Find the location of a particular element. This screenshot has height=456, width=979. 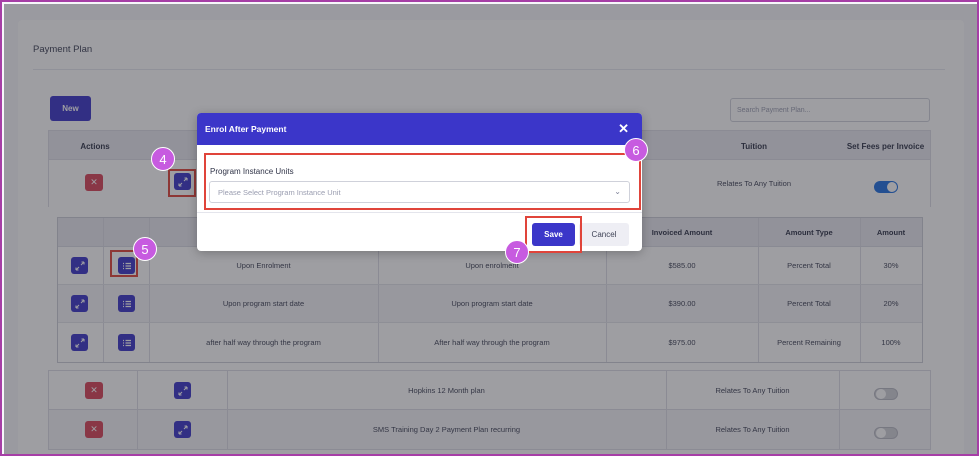

modal-title: Enrol After Payment is located at coordinates (246, 129).